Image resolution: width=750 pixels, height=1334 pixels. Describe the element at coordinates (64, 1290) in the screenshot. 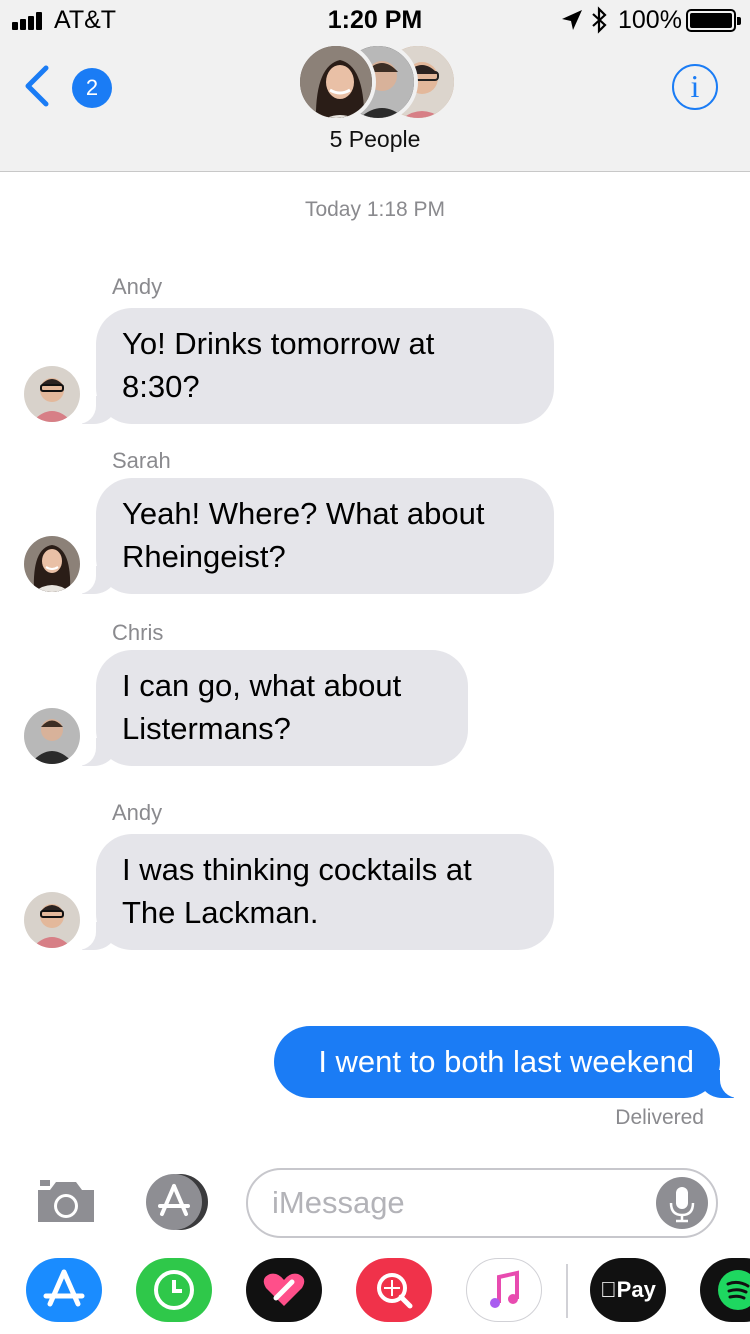

I see `app-store-icon` at that location.